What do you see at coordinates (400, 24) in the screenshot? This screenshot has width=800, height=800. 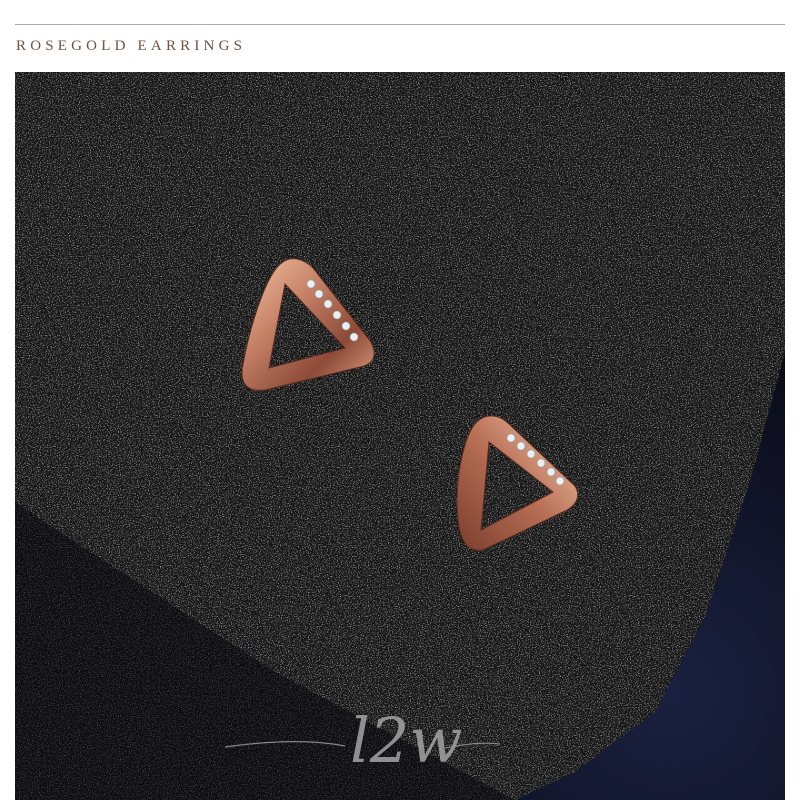 I see `header-divider` at bounding box center [400, 24].